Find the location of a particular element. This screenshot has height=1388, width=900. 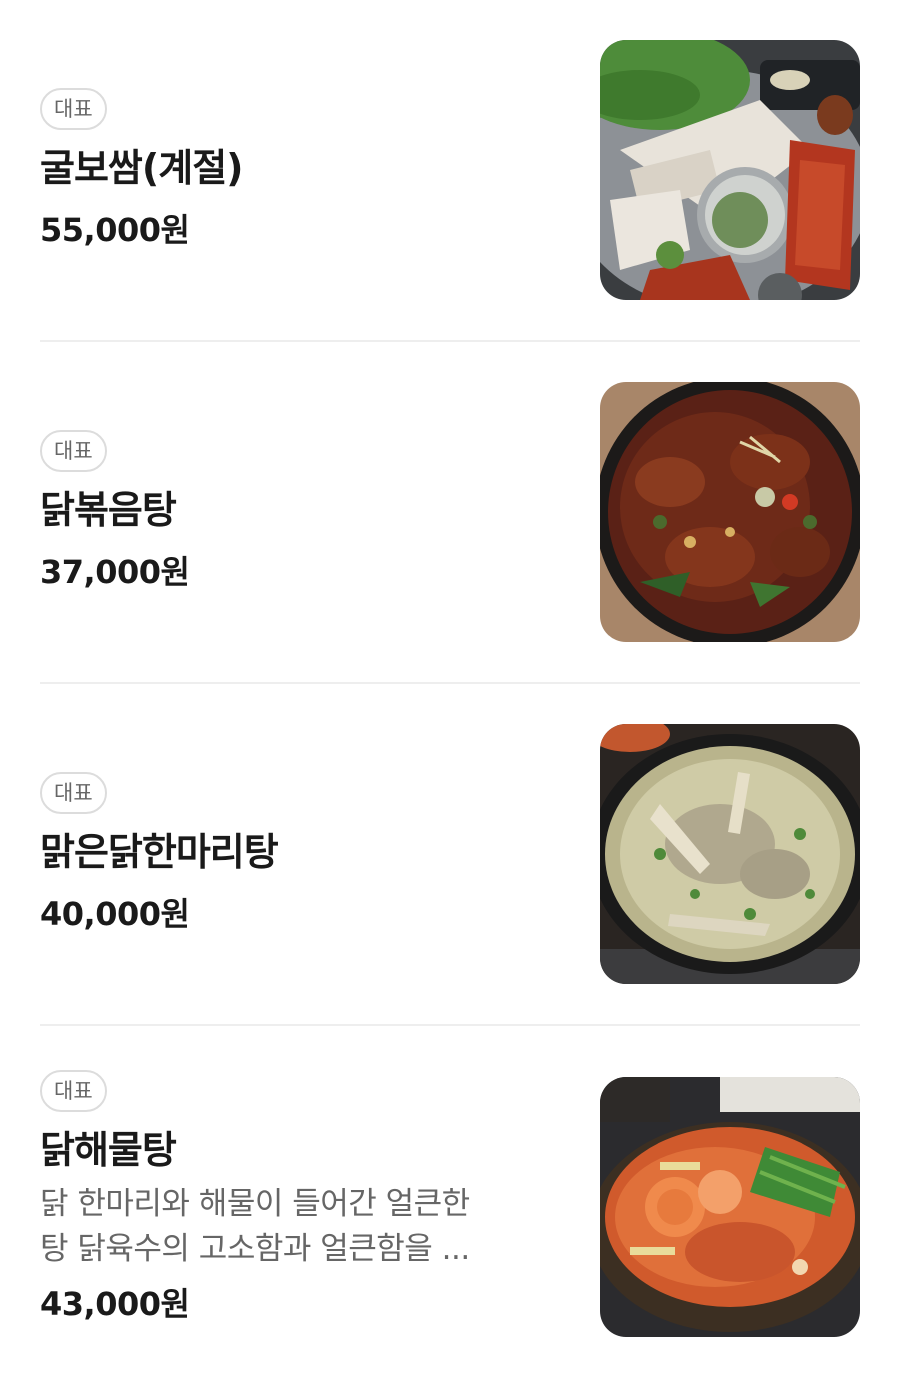

menu-item-price: 43,000원 is located at coordinates (115, 1304).